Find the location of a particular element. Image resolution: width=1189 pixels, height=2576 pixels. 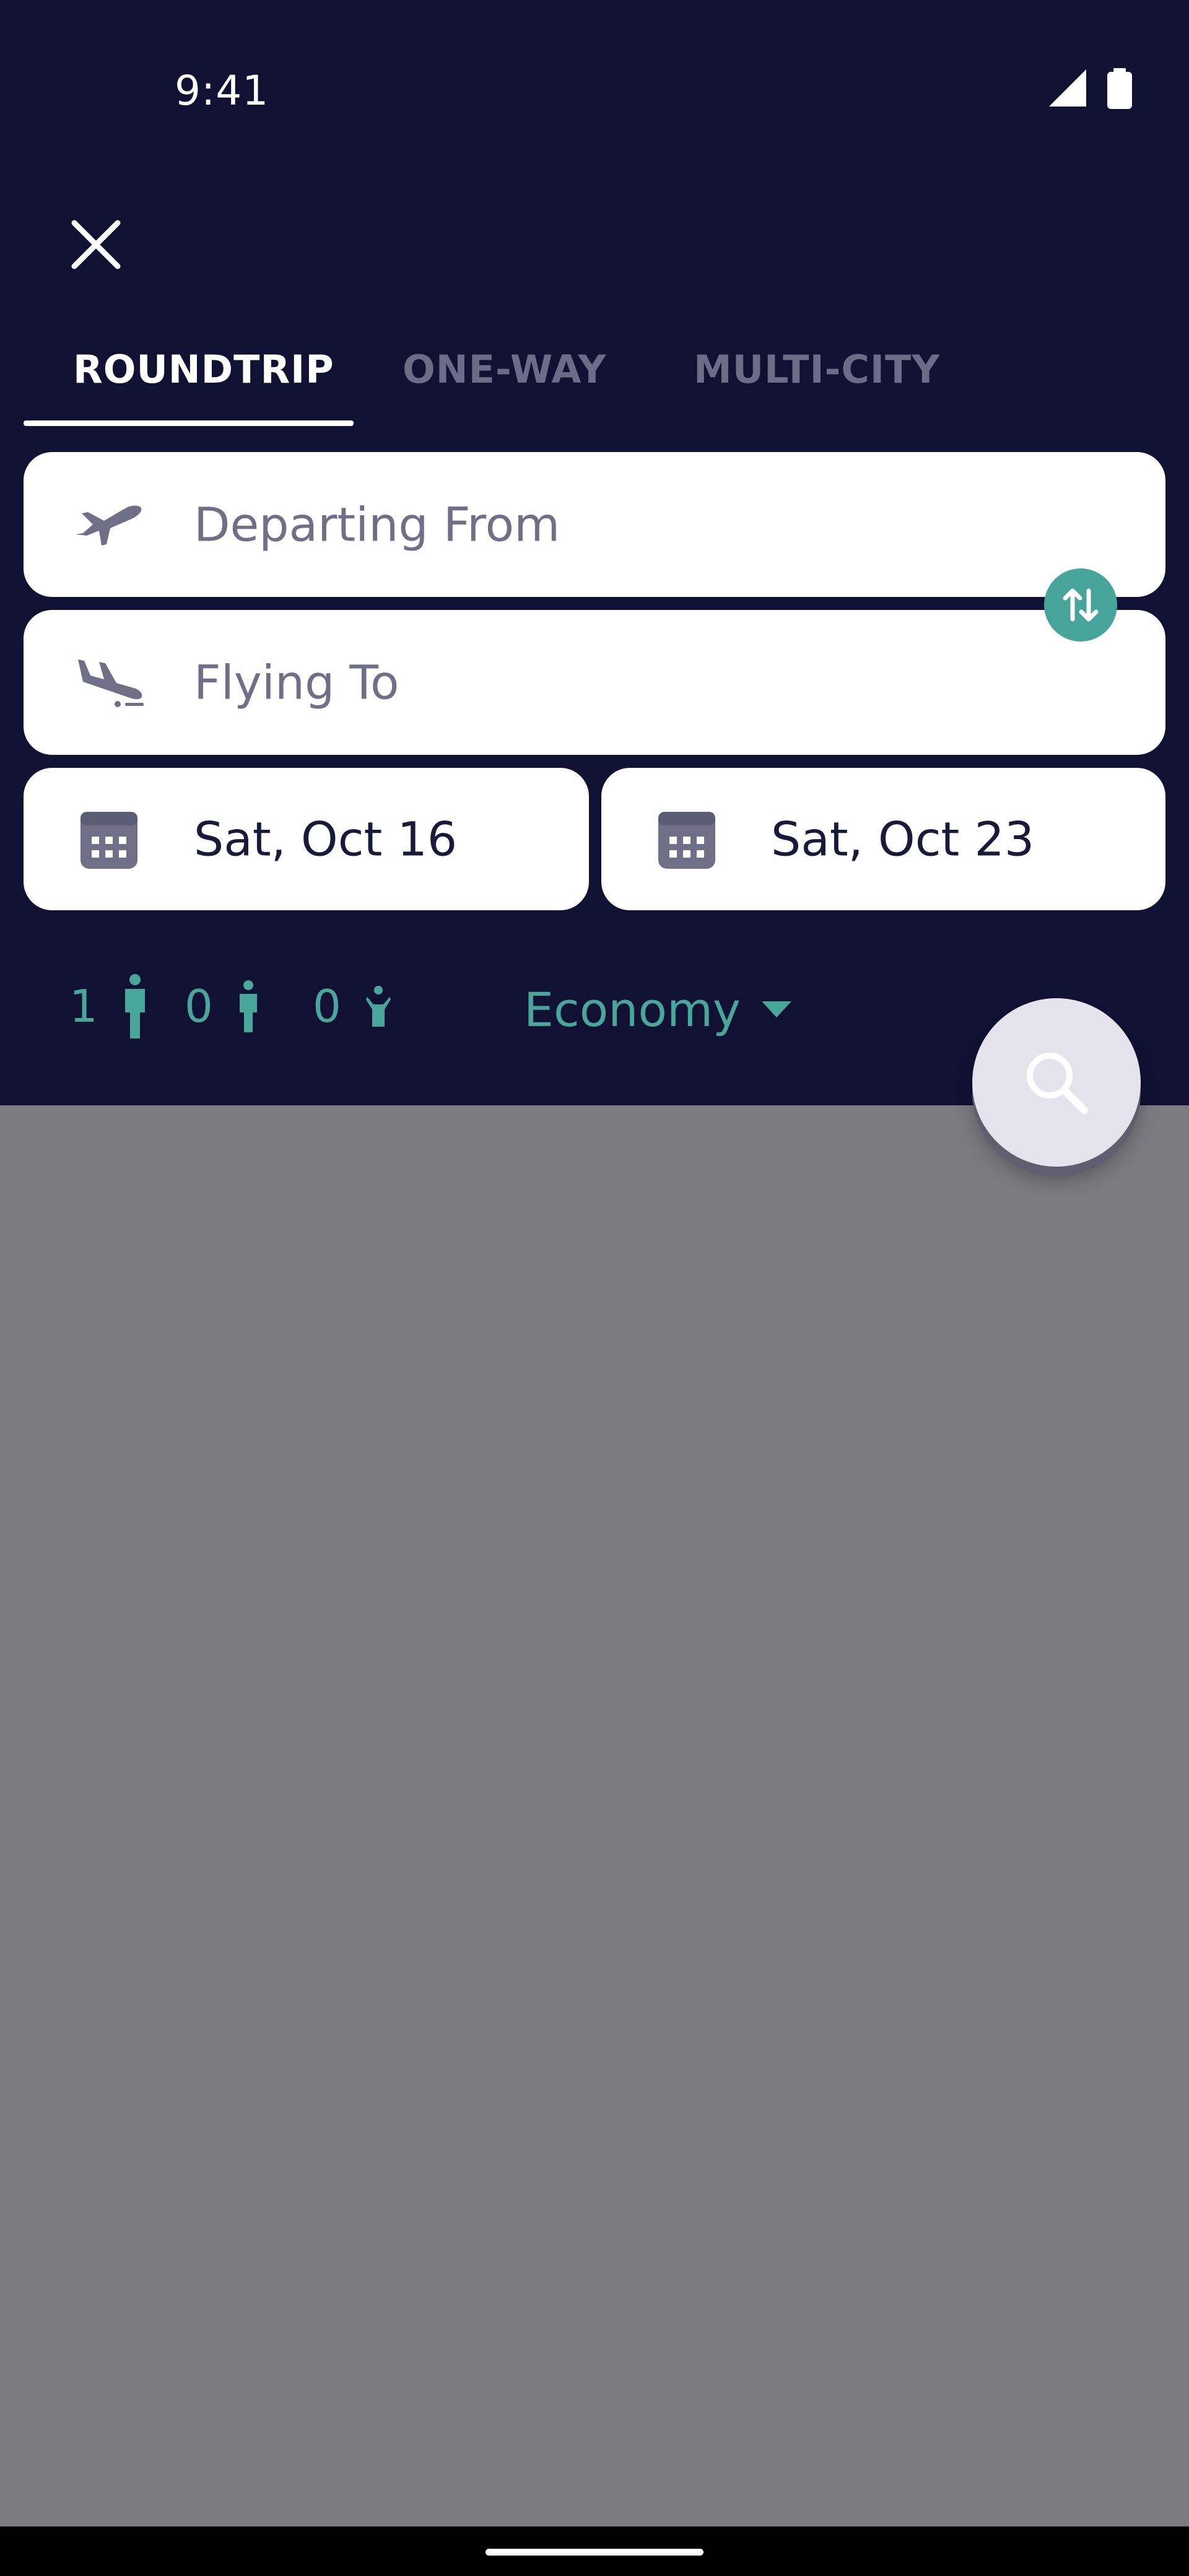

search-button is located at coordinates (1056, 1082).